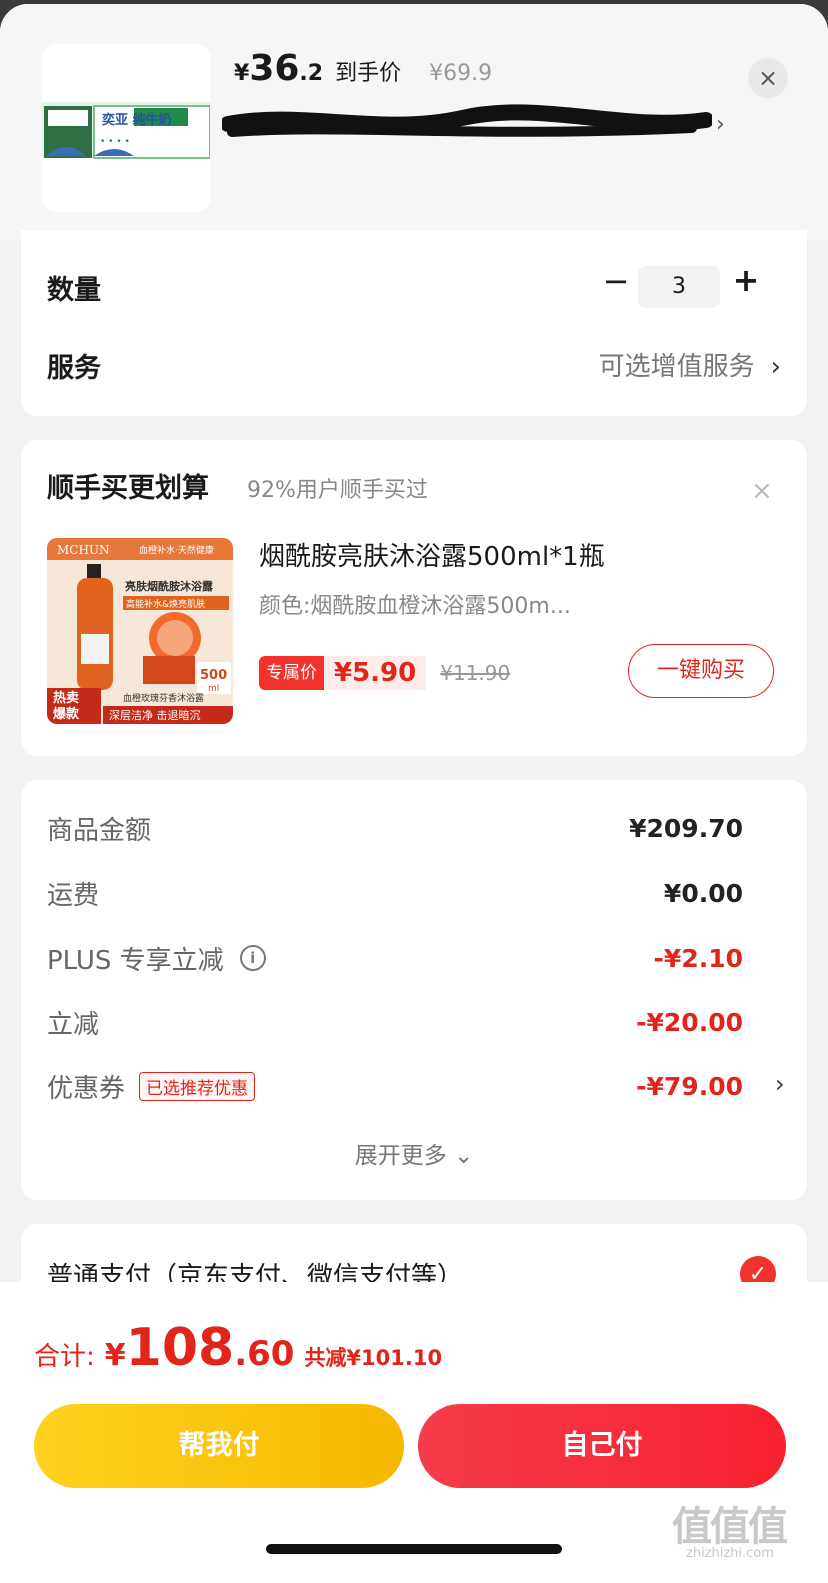 Image resolution: width=828 pixels, height=1583 pixels. Describe the element at coordinates (73, 895) in the screenshot. I see `fee-label: 运费` at that location.